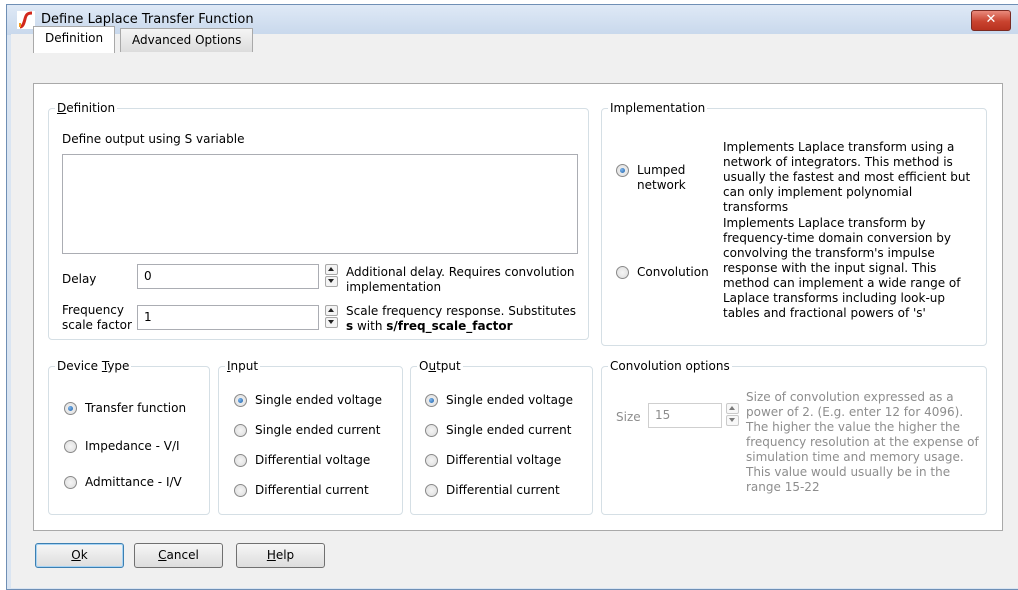 This screenshot has width=1018, height=590. Describe the element at coordinates (509, 430) in the screenshot. I see `output-option-label: Single ended current` at that location.